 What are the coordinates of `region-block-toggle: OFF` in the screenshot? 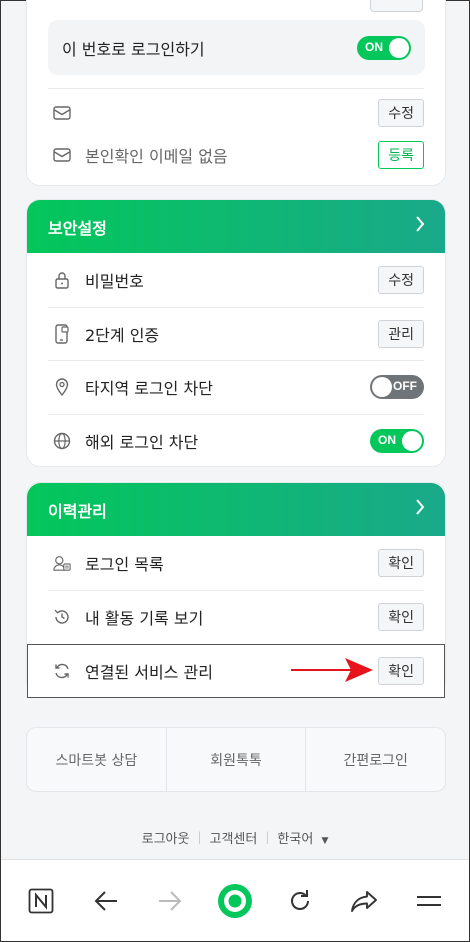 It's located at (397, 387).